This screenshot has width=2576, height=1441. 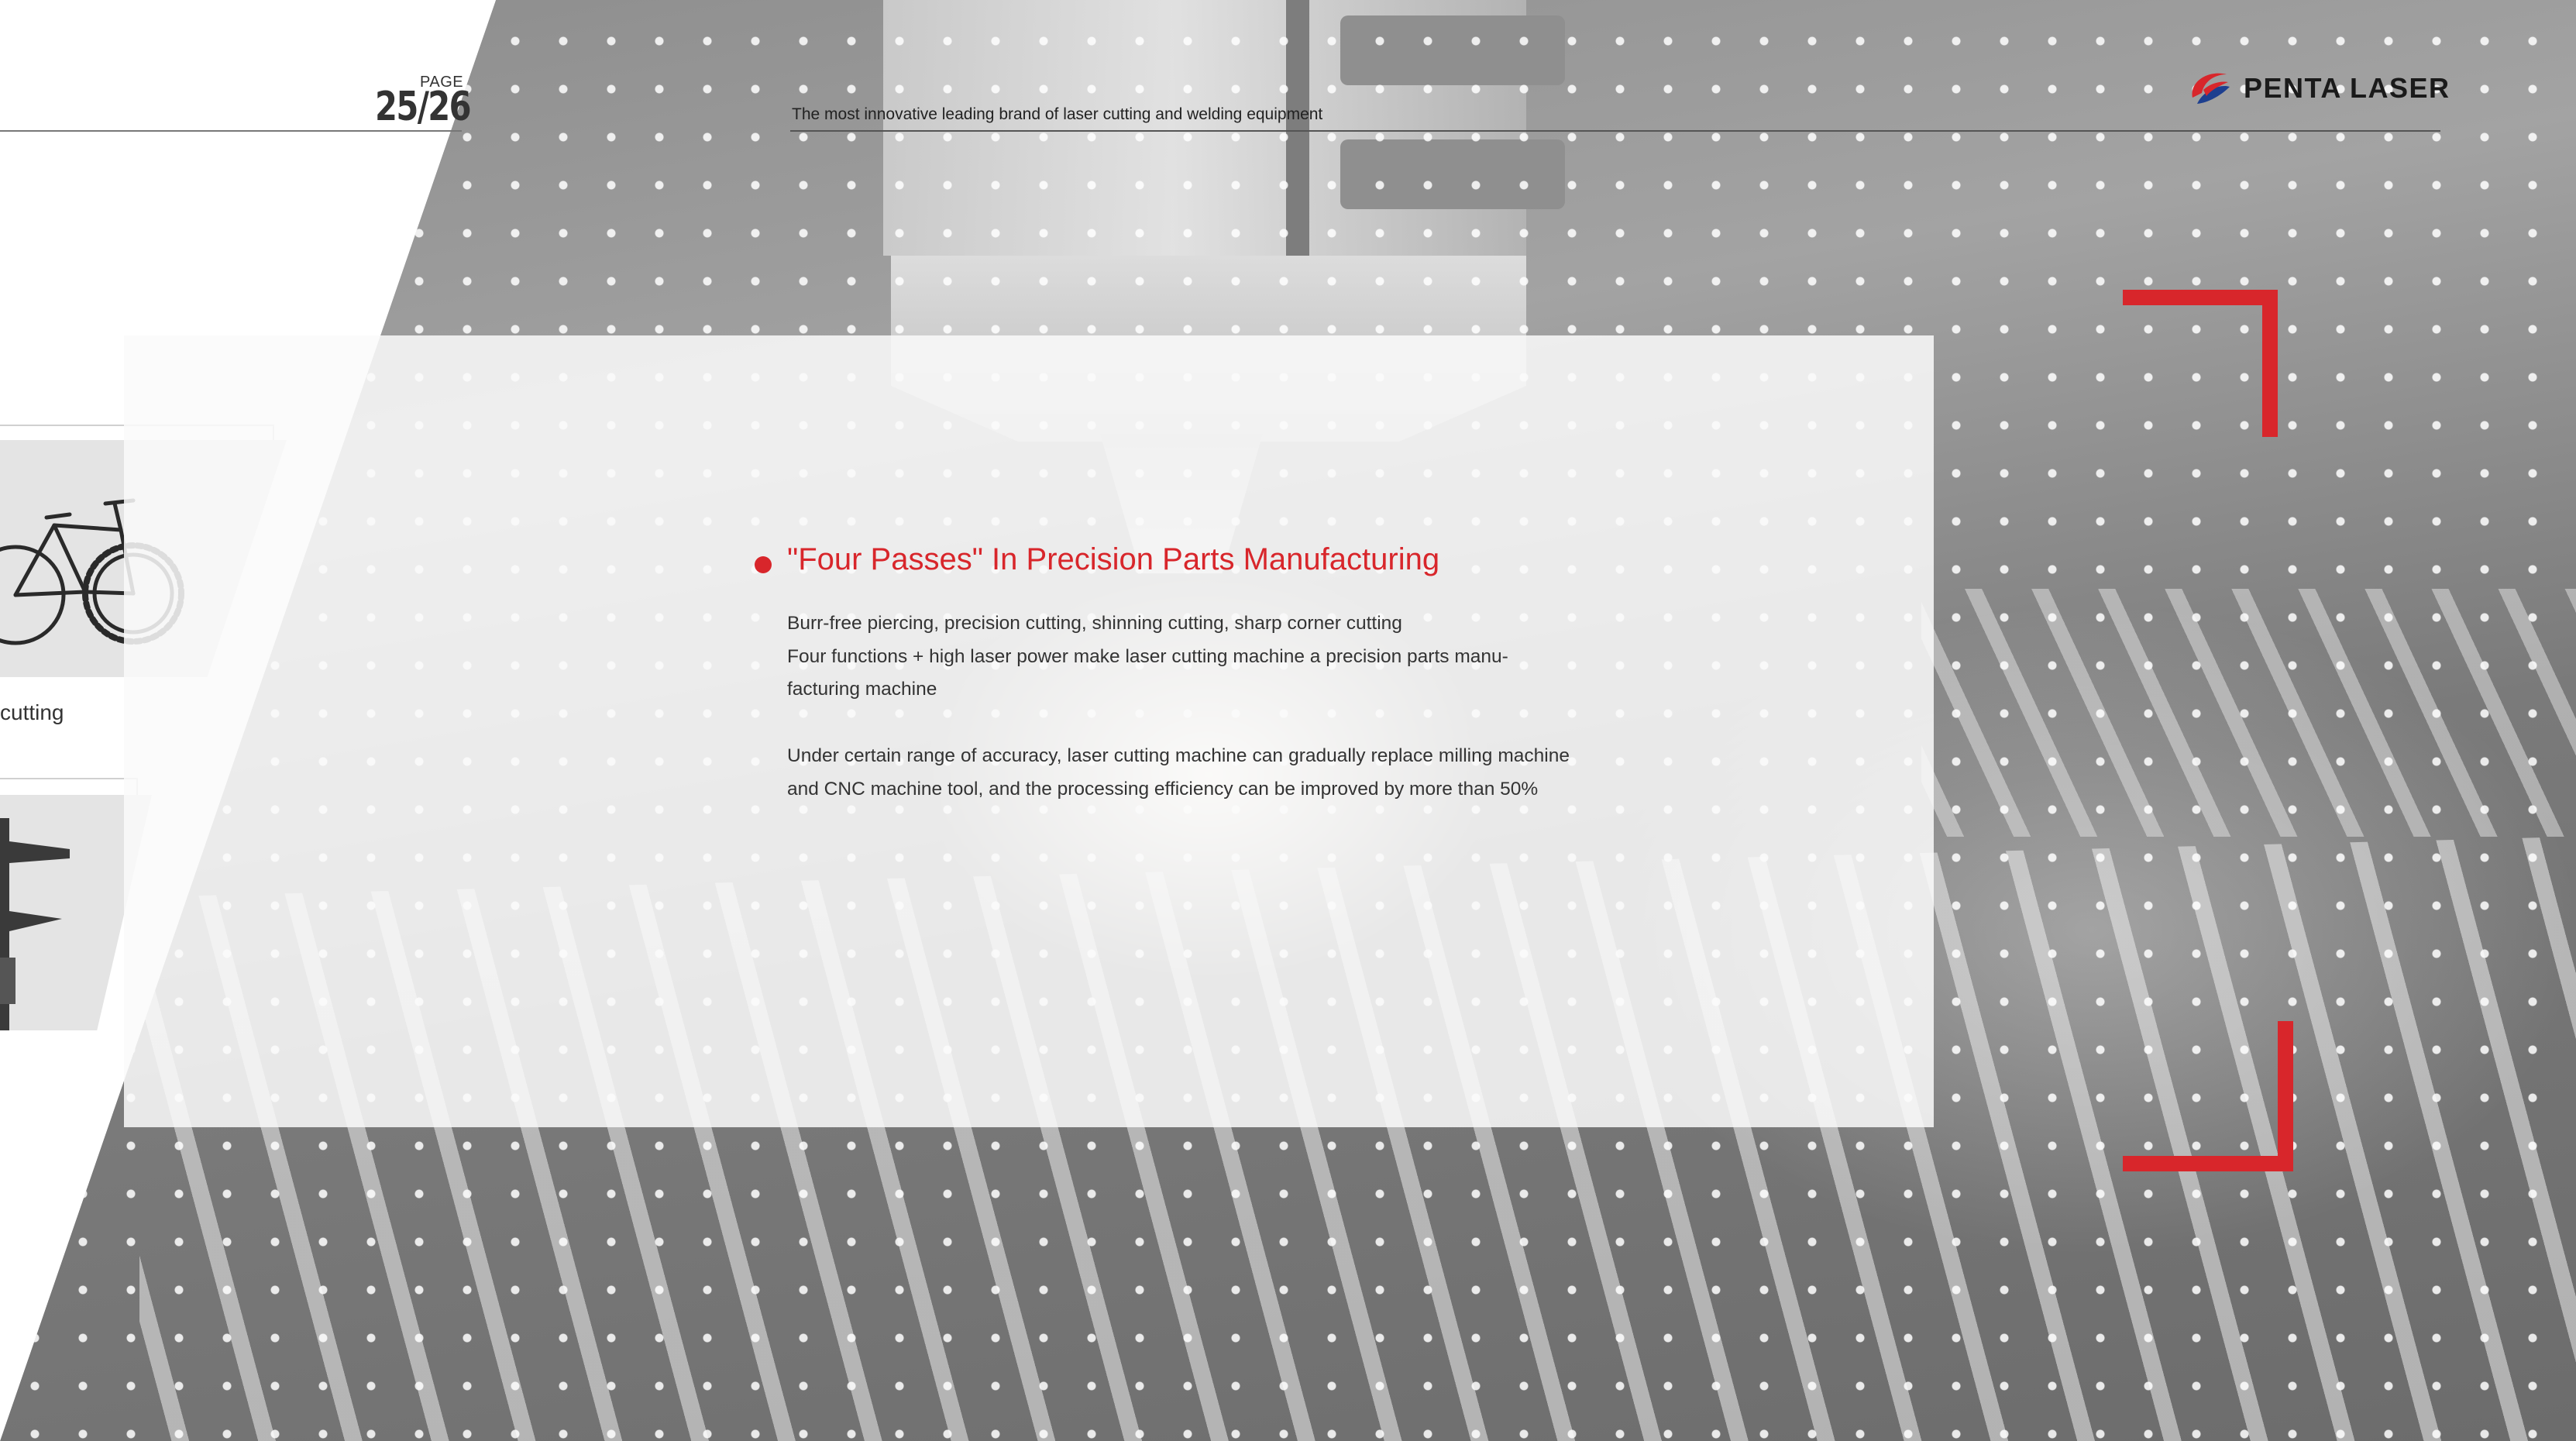 I want to click on thumbnail-caption: cutting, so click(x=32, y=712).